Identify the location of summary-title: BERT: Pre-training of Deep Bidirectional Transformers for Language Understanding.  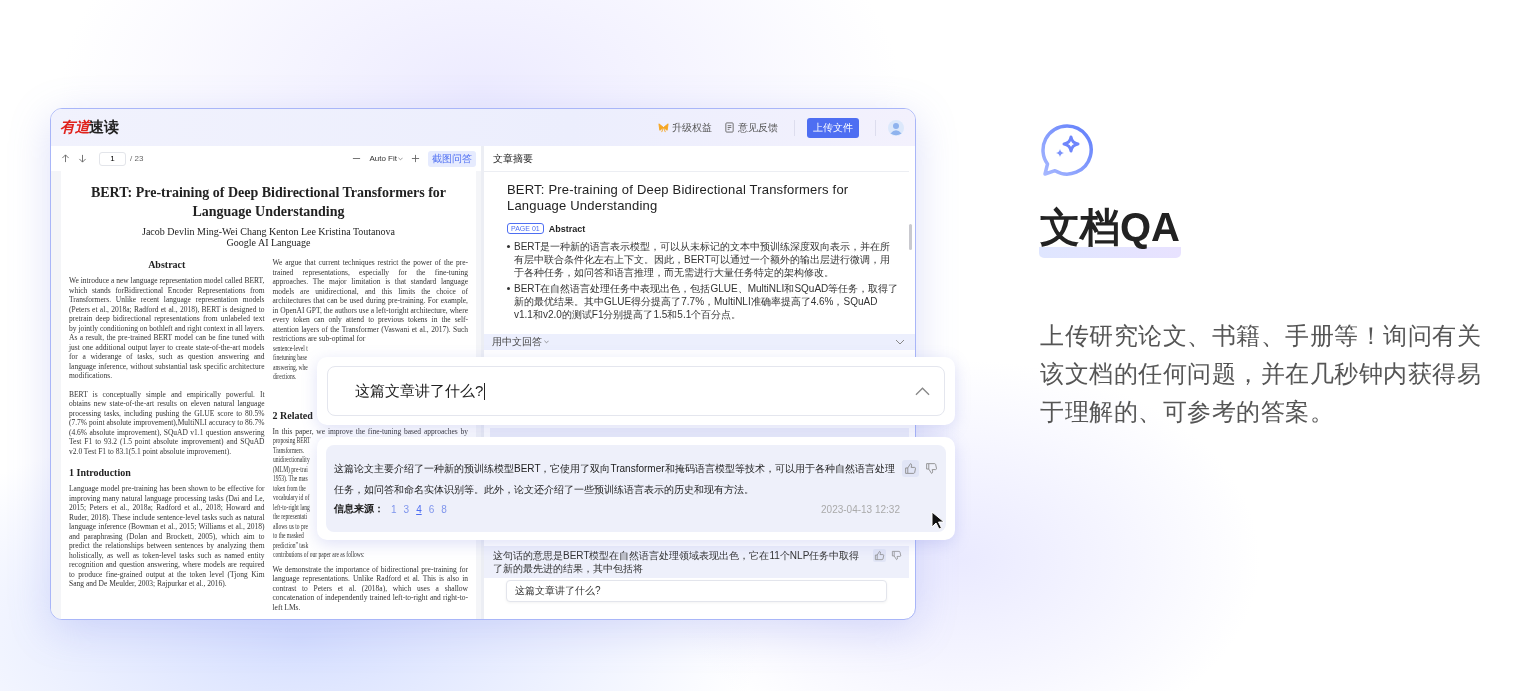
(678, 198).